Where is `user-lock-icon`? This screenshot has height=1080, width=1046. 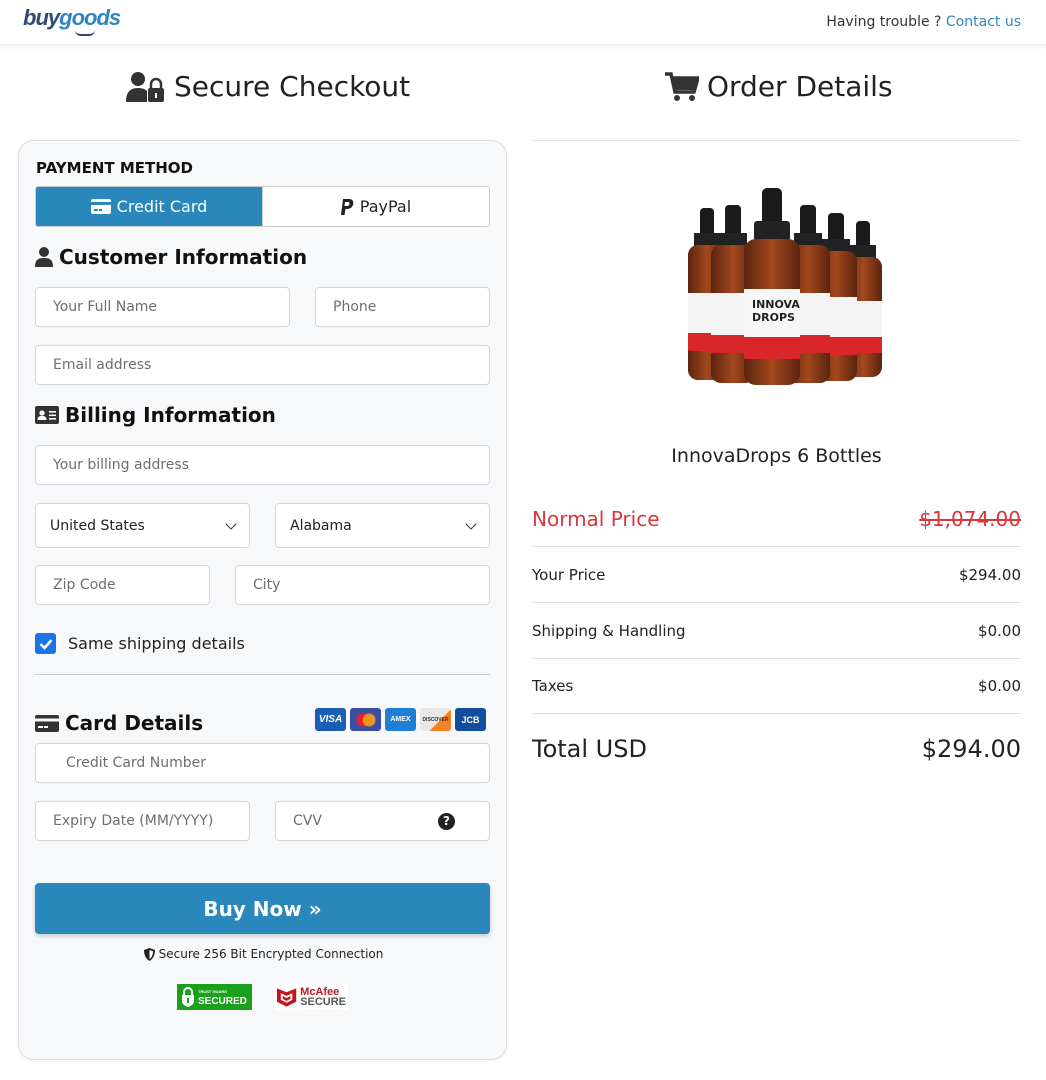 user-lock-icon is located at coordinates (145, 86).